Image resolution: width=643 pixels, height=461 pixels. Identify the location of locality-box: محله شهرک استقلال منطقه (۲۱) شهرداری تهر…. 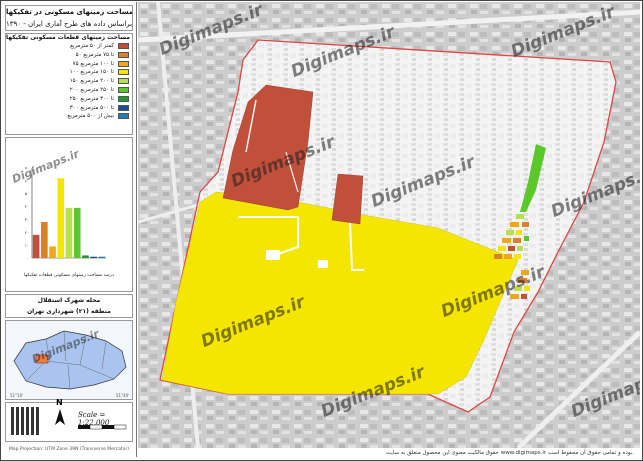
(69, 306).